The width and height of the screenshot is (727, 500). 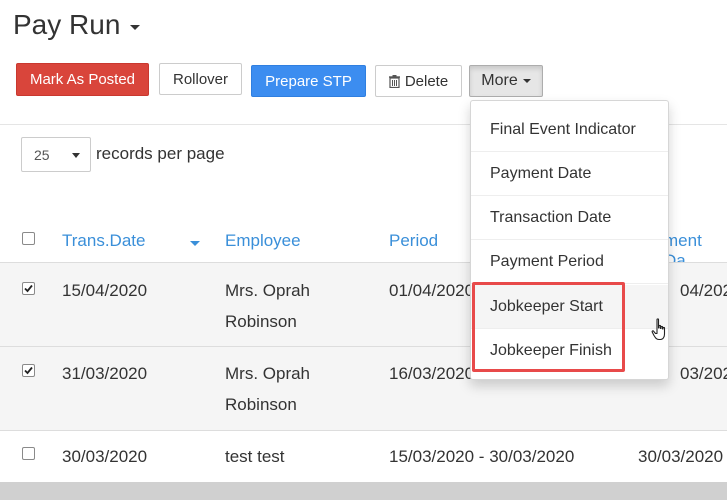 What do you see at coordinates (703, 290) in the screenshot?
I see `payment-date-cell: 04/2020` at bounding box center [703, 290].